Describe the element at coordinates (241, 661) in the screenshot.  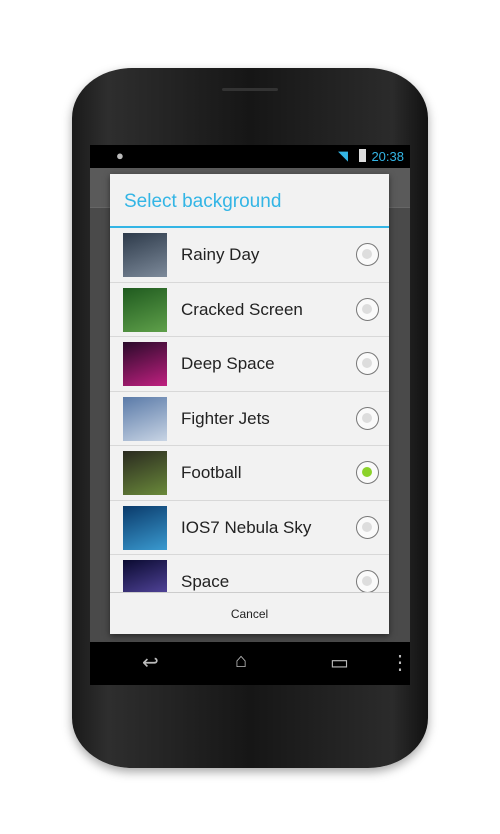
I see `home-icon: ⌂` at that location.